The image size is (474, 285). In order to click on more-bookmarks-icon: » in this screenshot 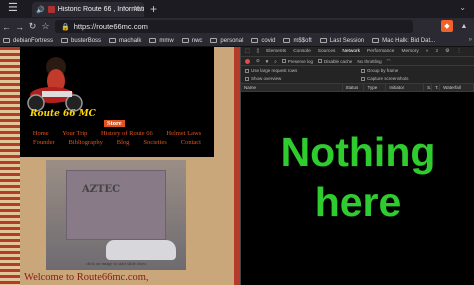, I will do `click(470, 40)`.